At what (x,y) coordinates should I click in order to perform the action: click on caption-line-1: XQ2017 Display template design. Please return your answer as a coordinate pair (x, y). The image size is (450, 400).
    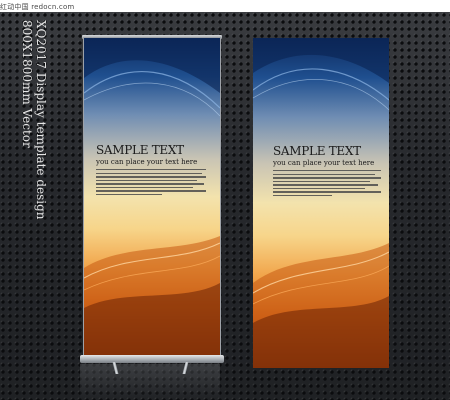
    Looking at the image, I should click on (41, 120).